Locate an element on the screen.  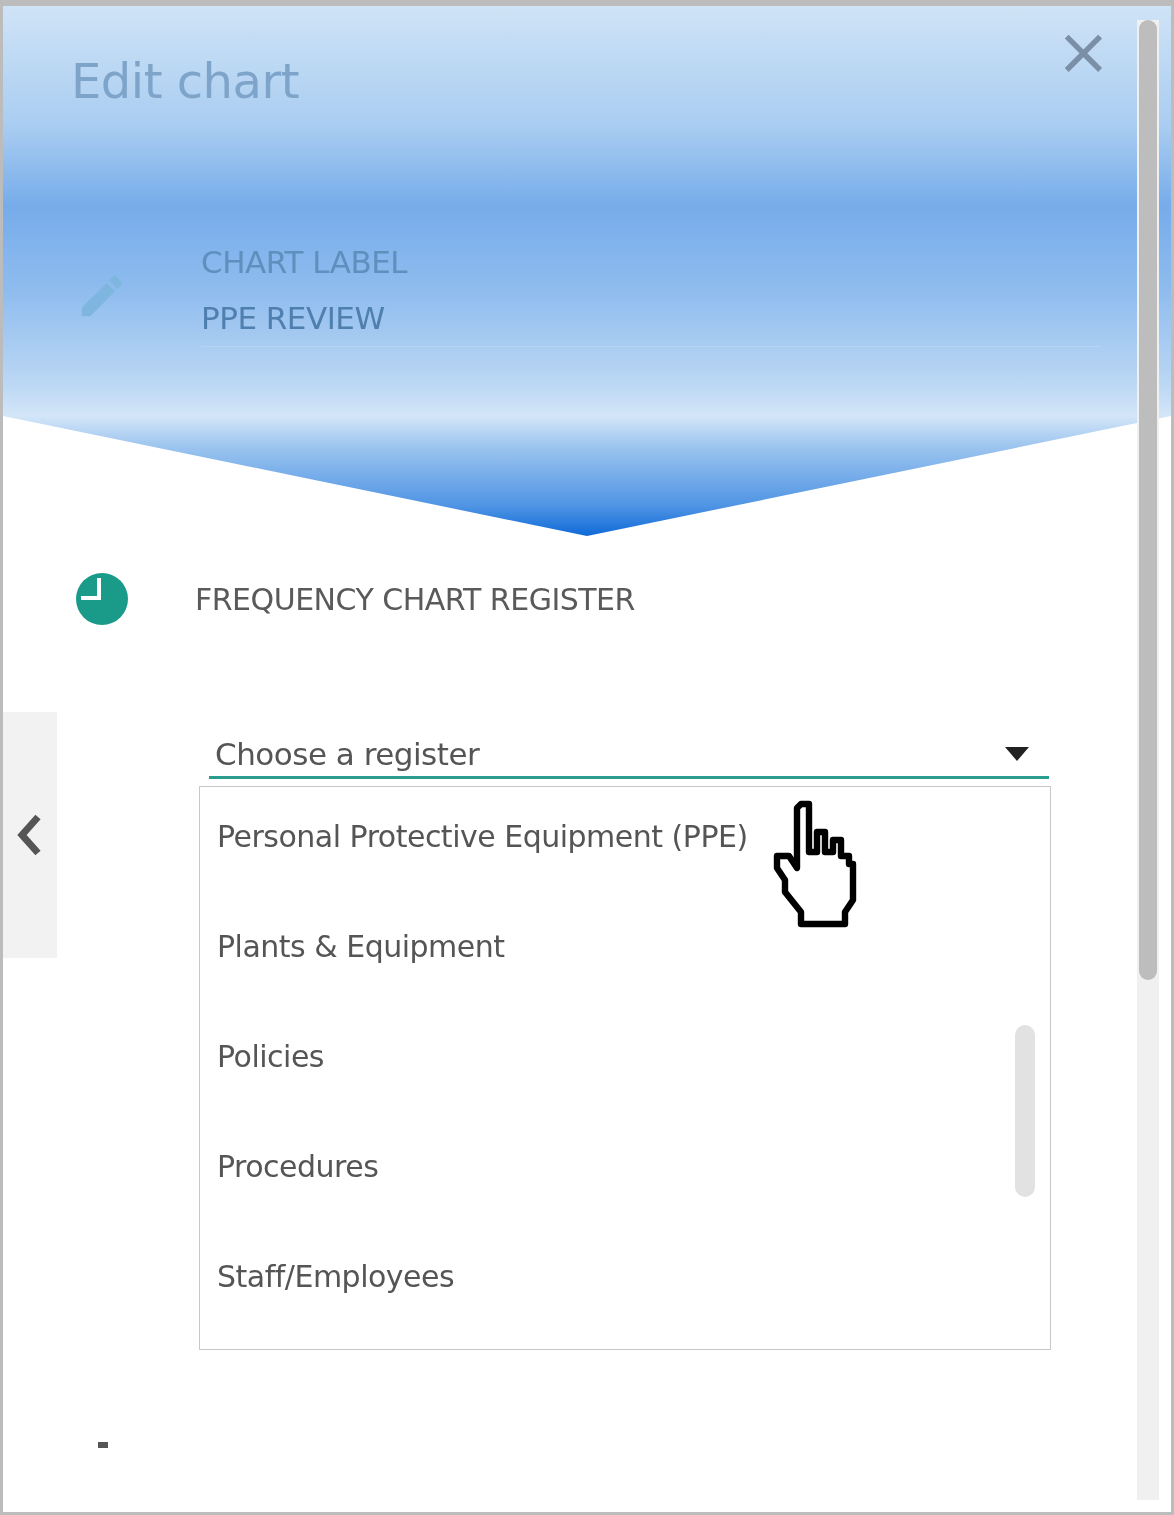
caret-icon is located at coordinates (1017, 754).